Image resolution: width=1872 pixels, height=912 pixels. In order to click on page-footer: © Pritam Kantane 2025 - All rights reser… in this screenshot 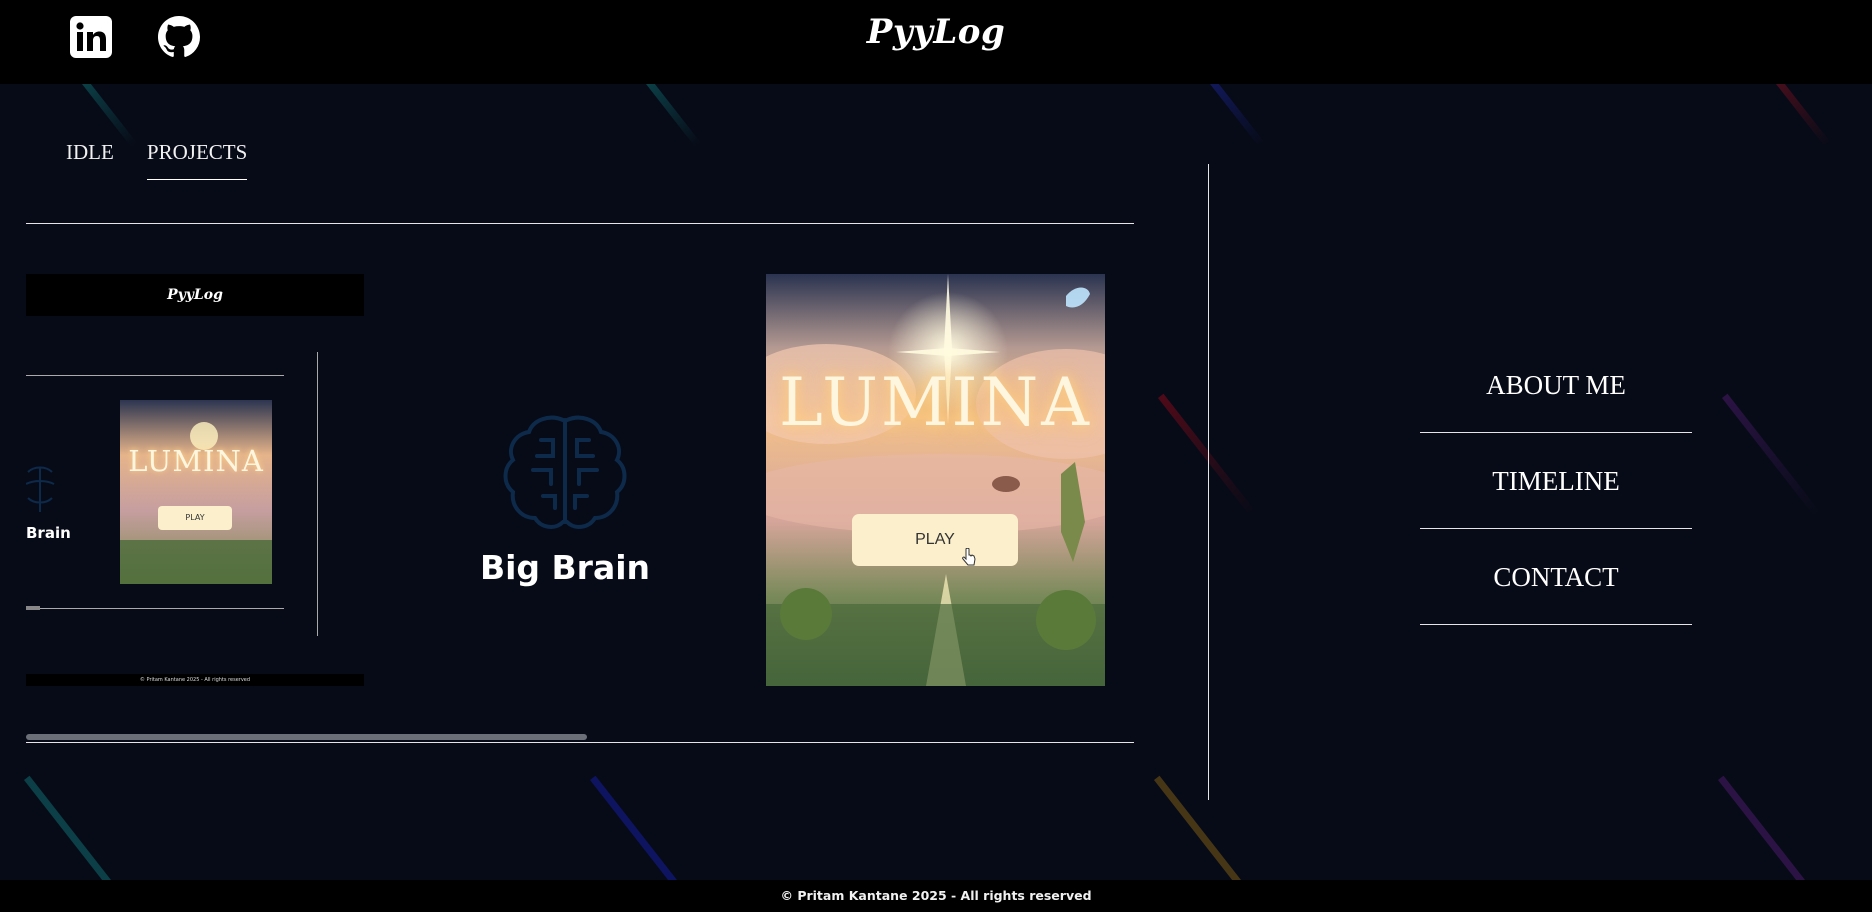, I will do `click(936, 896)`.